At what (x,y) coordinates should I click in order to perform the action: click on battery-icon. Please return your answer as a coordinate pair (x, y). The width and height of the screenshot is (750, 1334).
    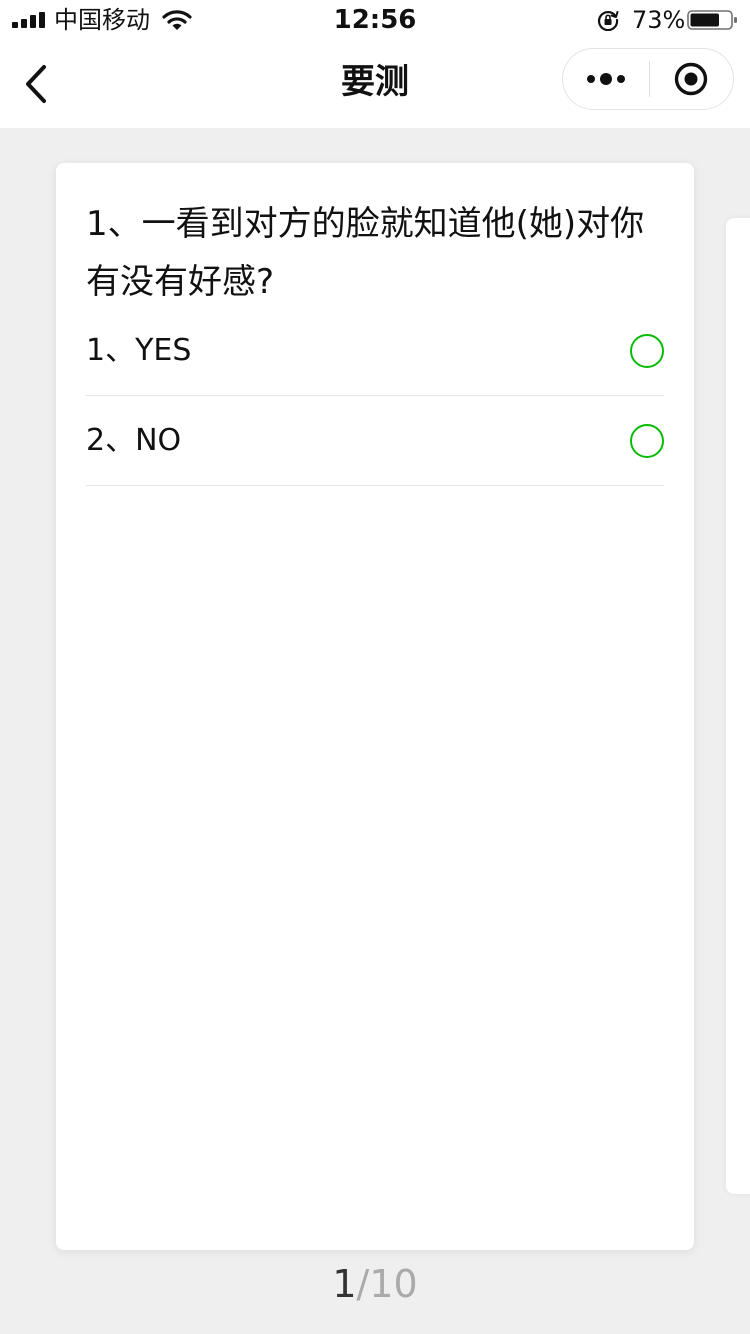
    Looking at the image, I should click on (712, 20).